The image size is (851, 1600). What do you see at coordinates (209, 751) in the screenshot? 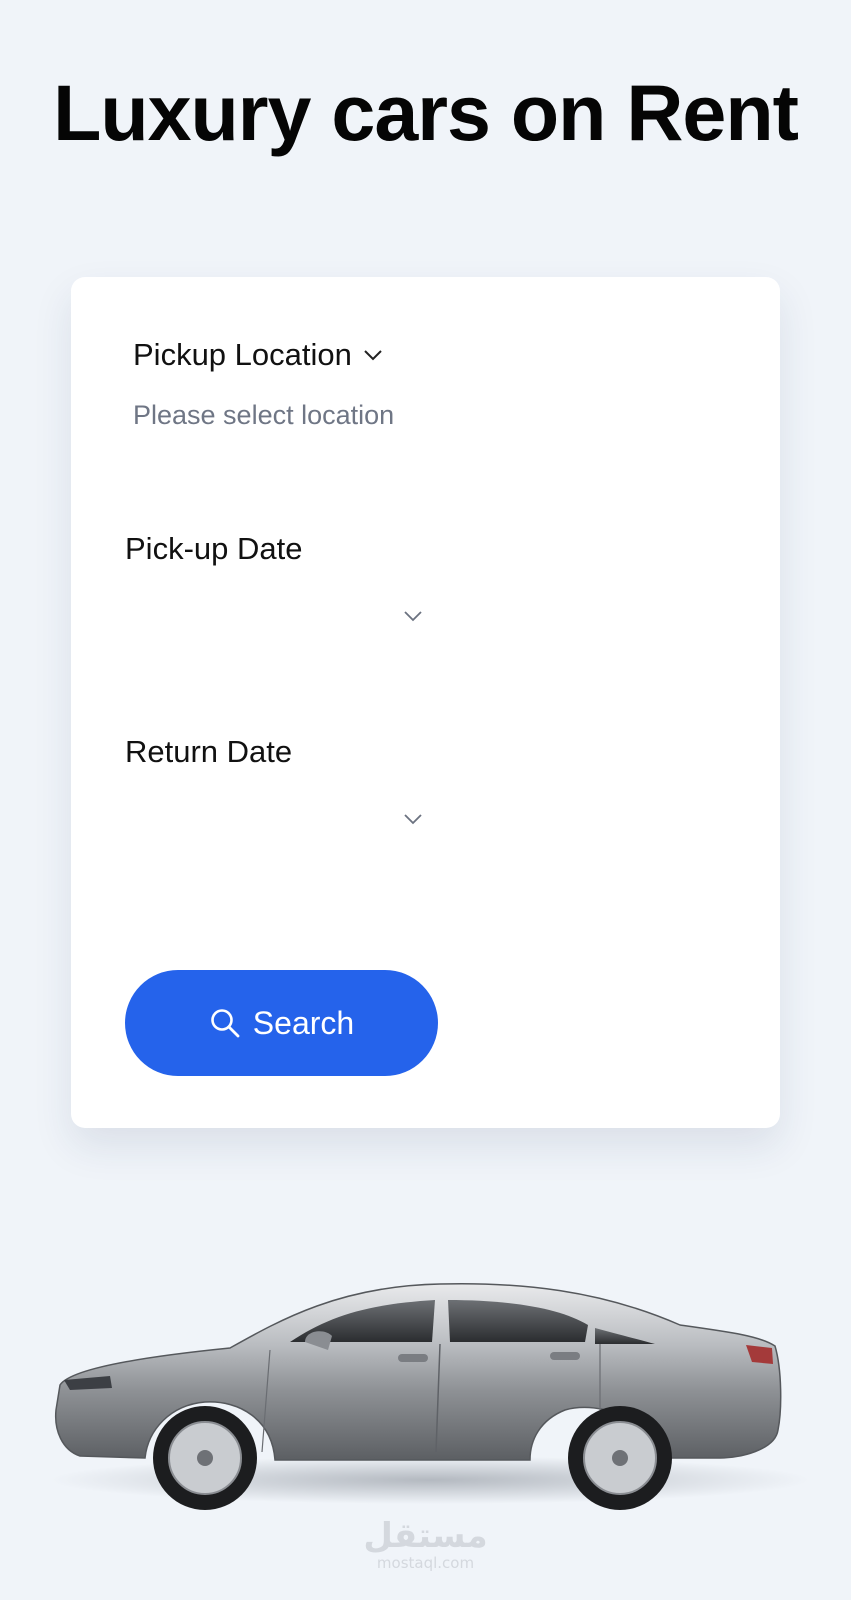
I see `return-date-label: Return Date` at bounding box center [209, 751].